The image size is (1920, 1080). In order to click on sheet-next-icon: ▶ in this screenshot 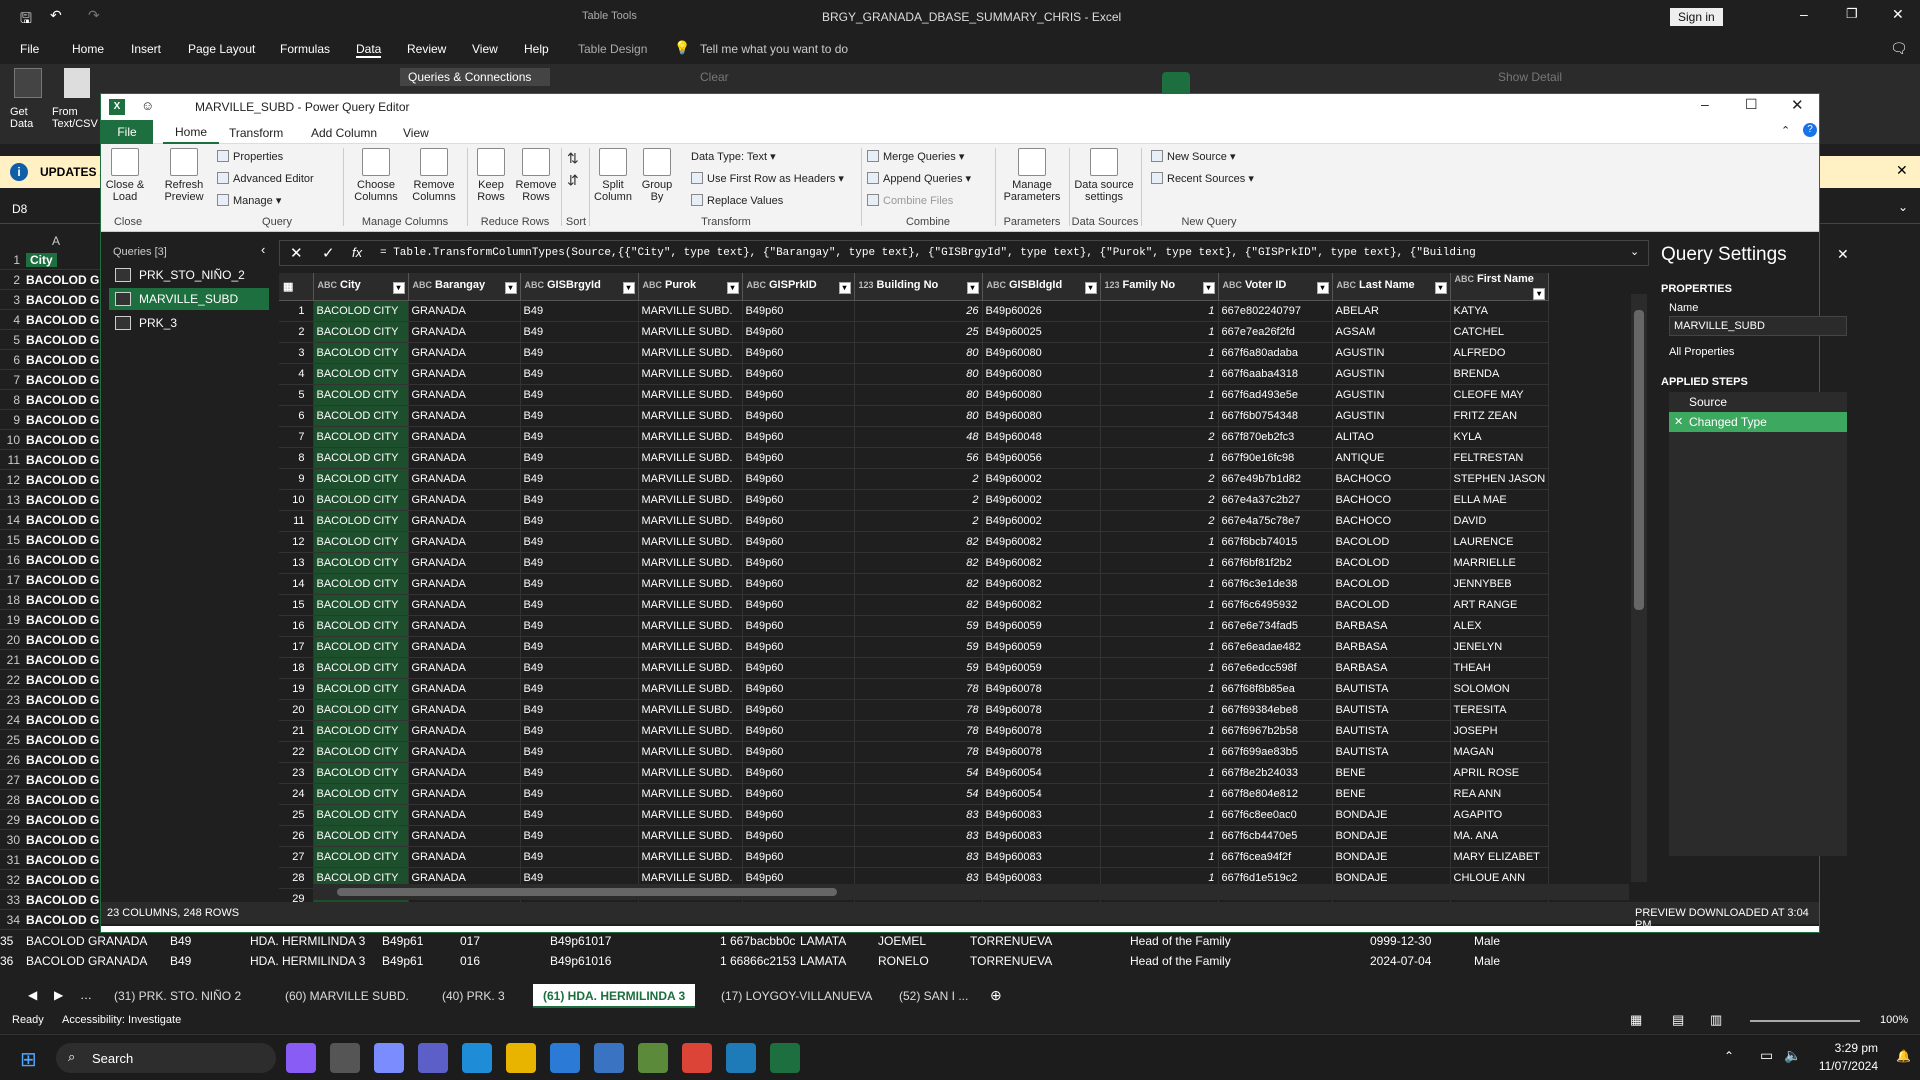, I will do `click(58, 995)`.